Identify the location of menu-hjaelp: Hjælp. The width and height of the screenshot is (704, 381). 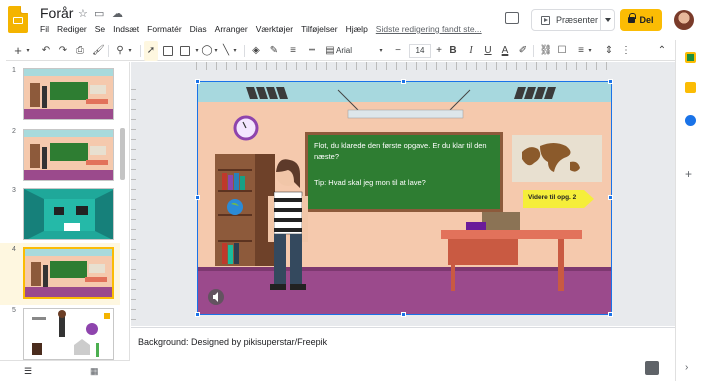
(357, 29).